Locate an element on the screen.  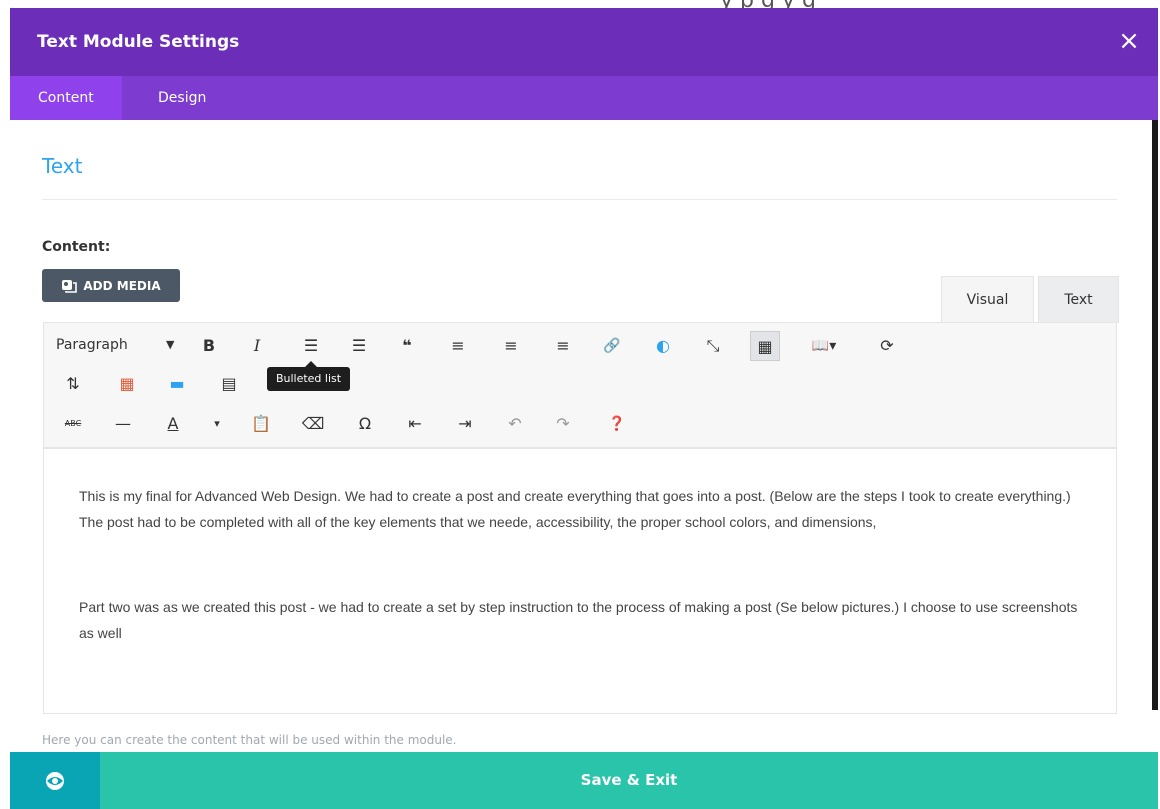
align-center-button: ≡ is located at coordinates (511, 346).